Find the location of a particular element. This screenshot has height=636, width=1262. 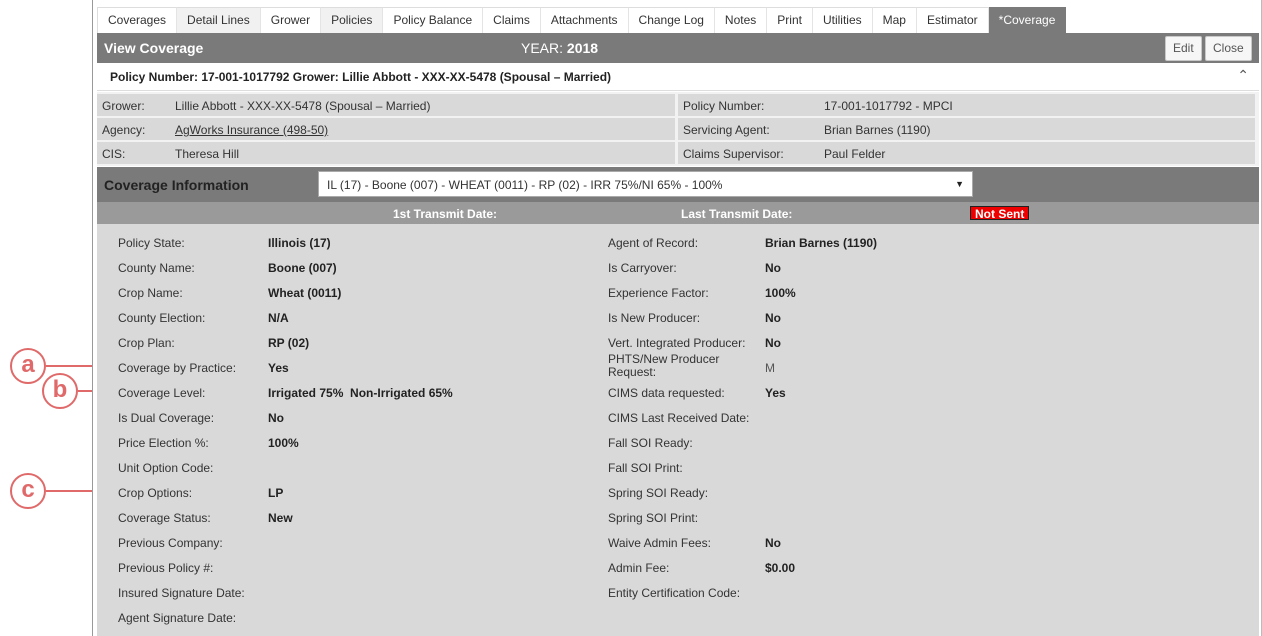

callout-b-bubble: b is located at coordinates (60, 391).